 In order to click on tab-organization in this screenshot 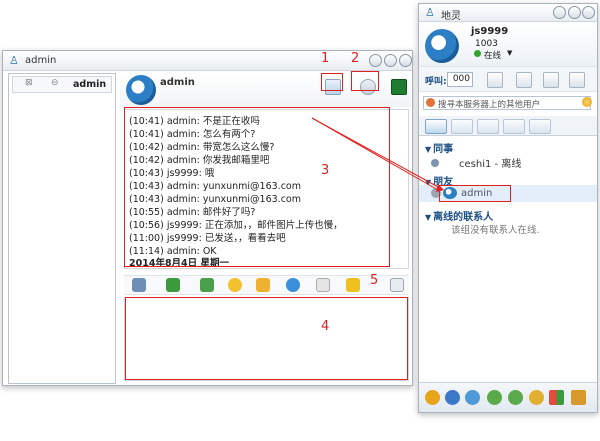, I will do `click(488, 126)`.